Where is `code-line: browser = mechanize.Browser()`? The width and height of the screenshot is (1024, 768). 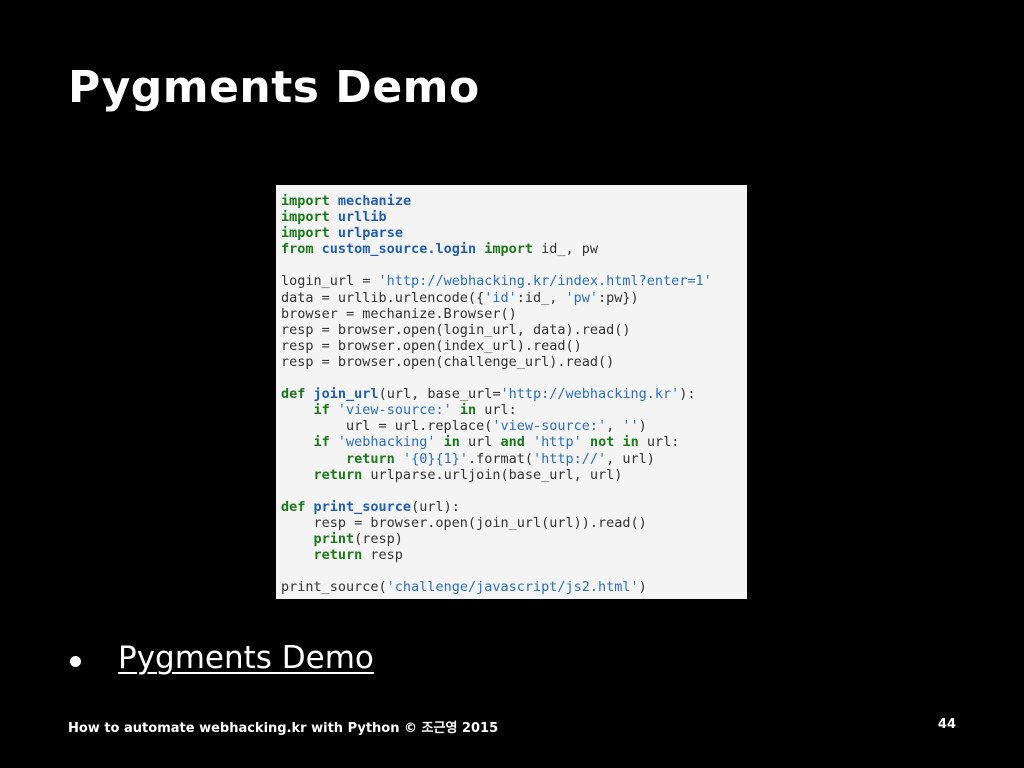 code-line: browser = mechanize.Browser() is located at coordinates (514, 314).